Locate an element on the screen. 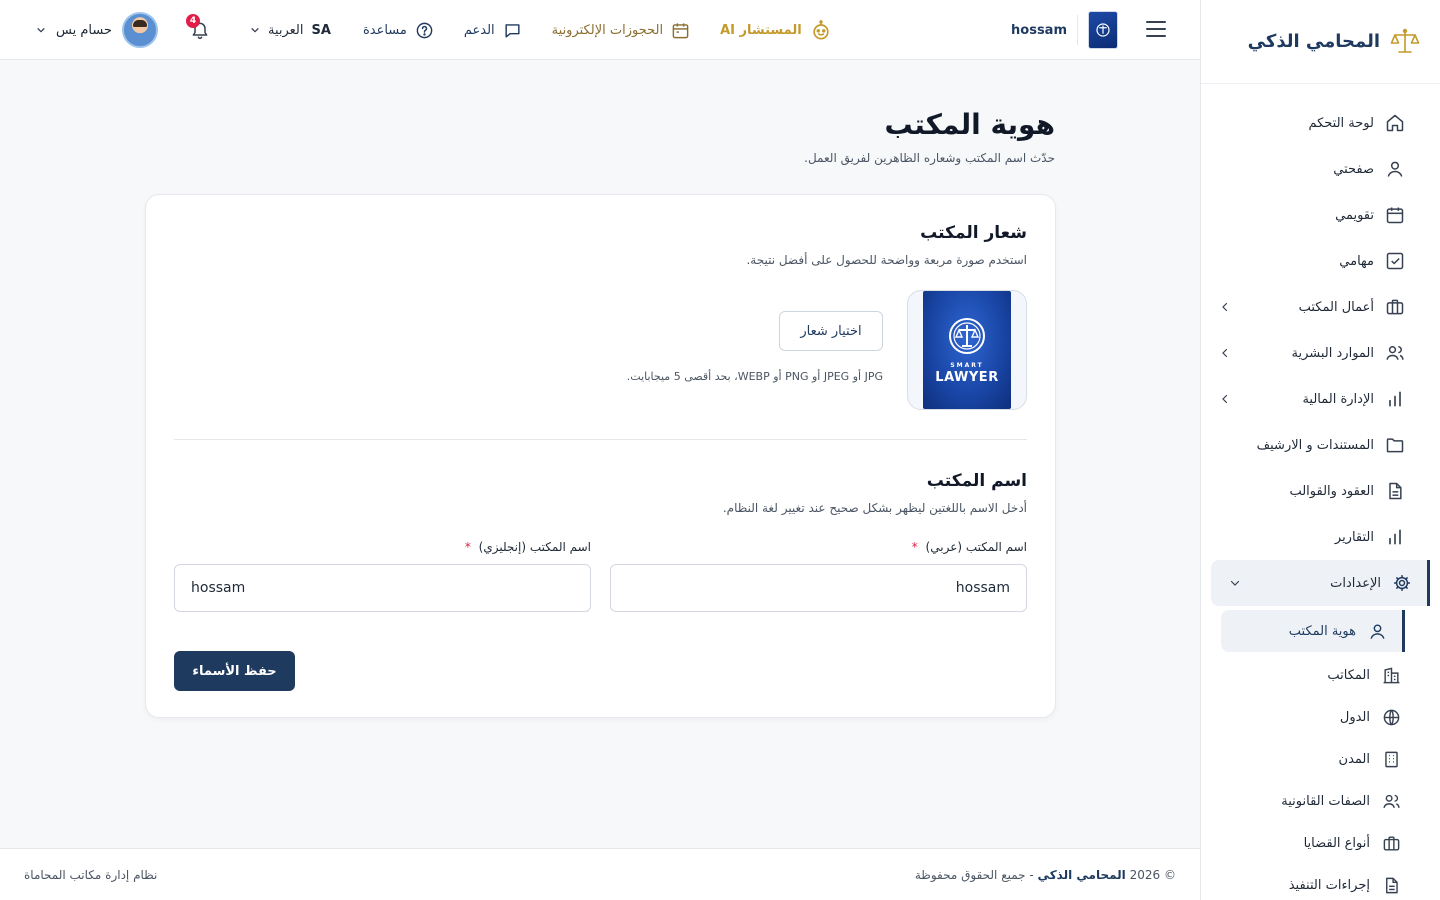 The image size is (1440, 900). ai-advisor-link: المستشار AI is located at coordinates (776, 30).